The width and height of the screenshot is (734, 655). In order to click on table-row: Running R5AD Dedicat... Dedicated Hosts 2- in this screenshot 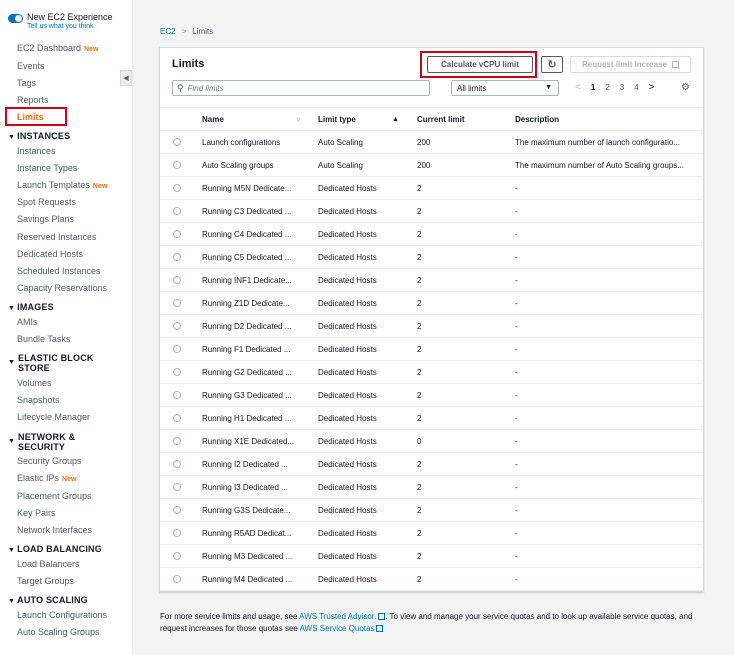, I will do `click(431, 533)`.